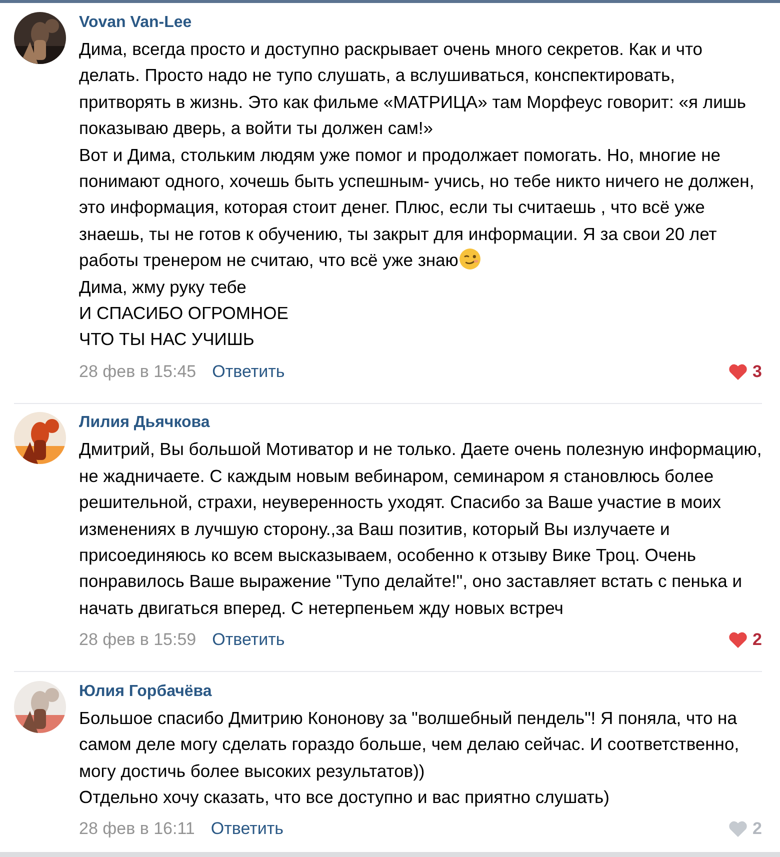 The width and height of the screenshot is (780, 857). What do you see at coordinates (137, 372) in the screenshot?
I see `comment-date: 28 фев в 15:45` at bounding box center [137, 372].